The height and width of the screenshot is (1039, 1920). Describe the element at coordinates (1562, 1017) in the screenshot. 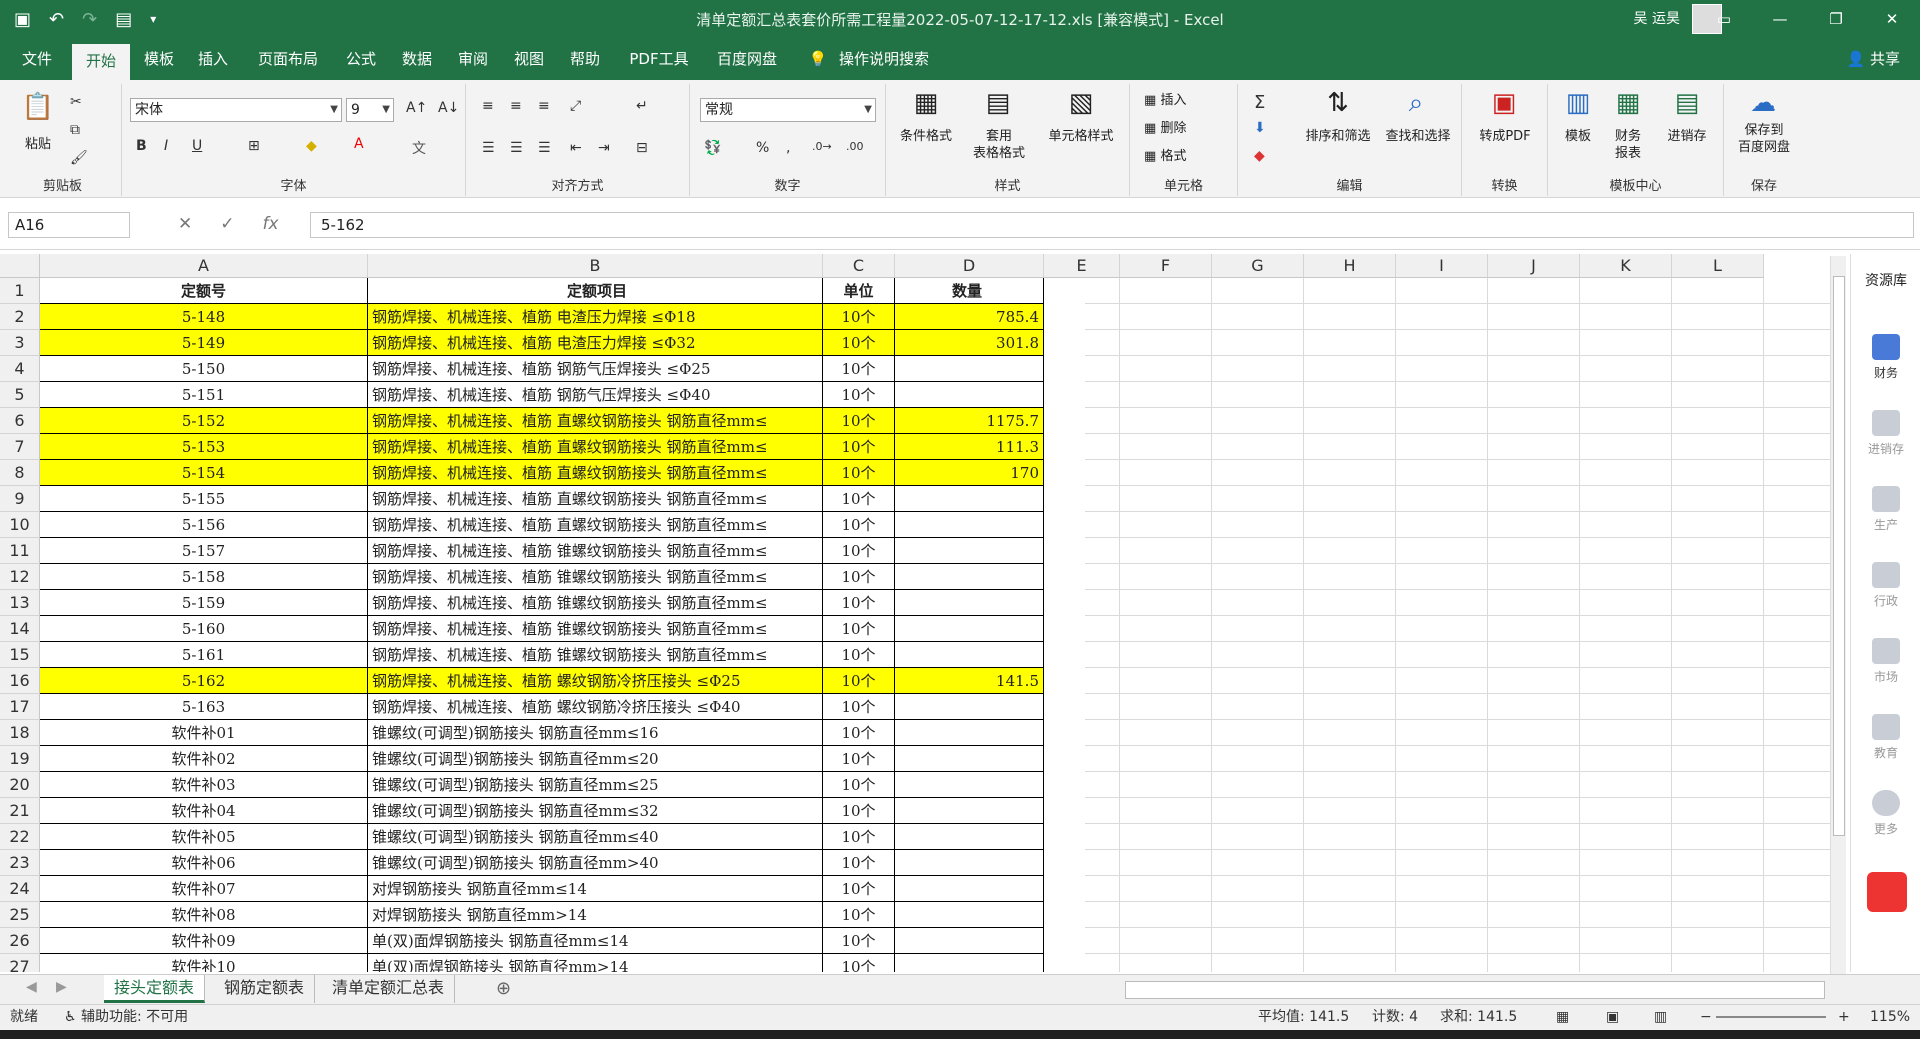

I see `normal-view-icon: ▦` at that location.